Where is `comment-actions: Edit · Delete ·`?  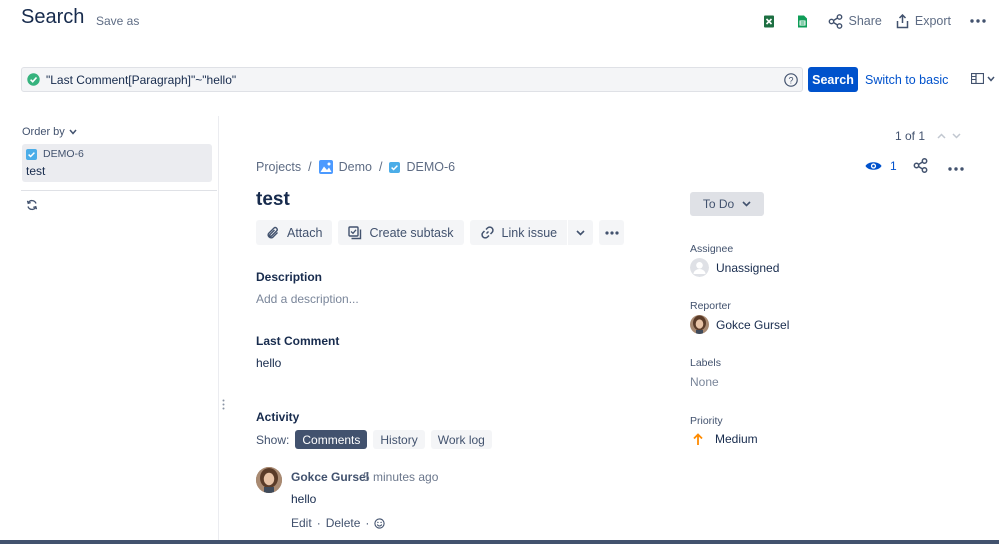 comment-actions: Edit · Delete · is located at coordinates (338, 523).